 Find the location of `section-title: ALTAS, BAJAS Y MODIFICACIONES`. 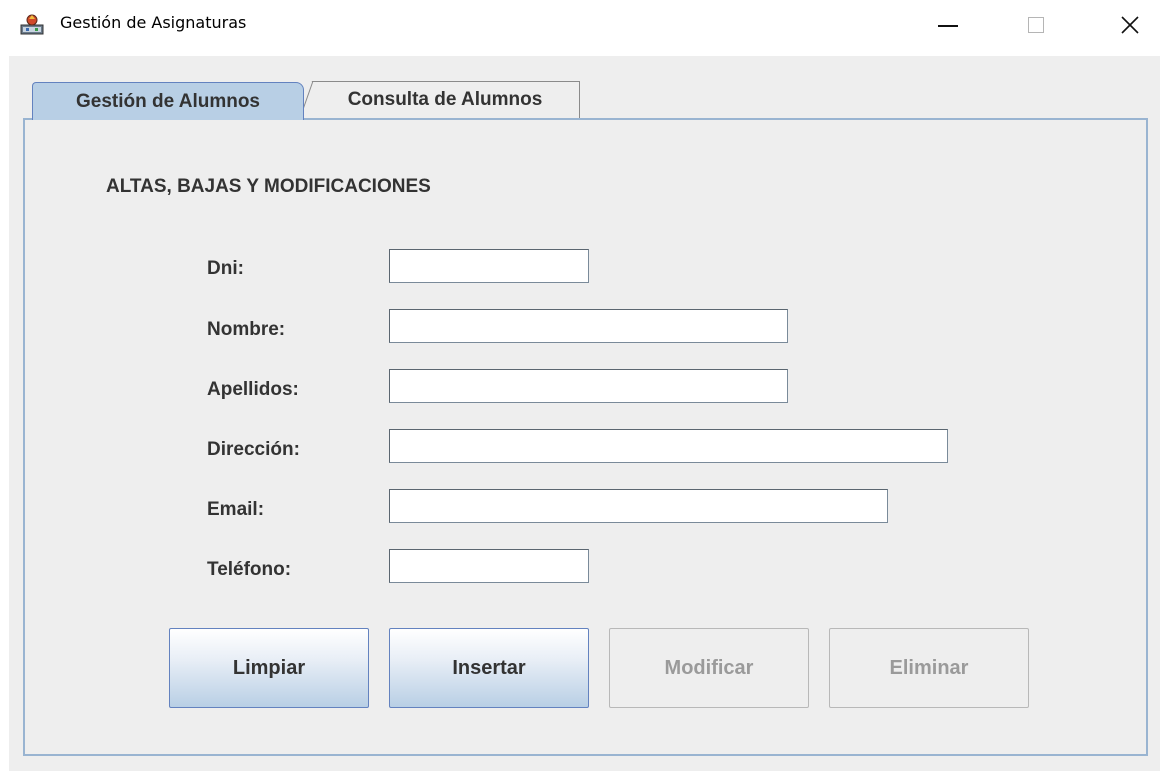

section-title: ALTAS, BAJAS Y MODIFICACIONES is located at coordinates (268, 186).